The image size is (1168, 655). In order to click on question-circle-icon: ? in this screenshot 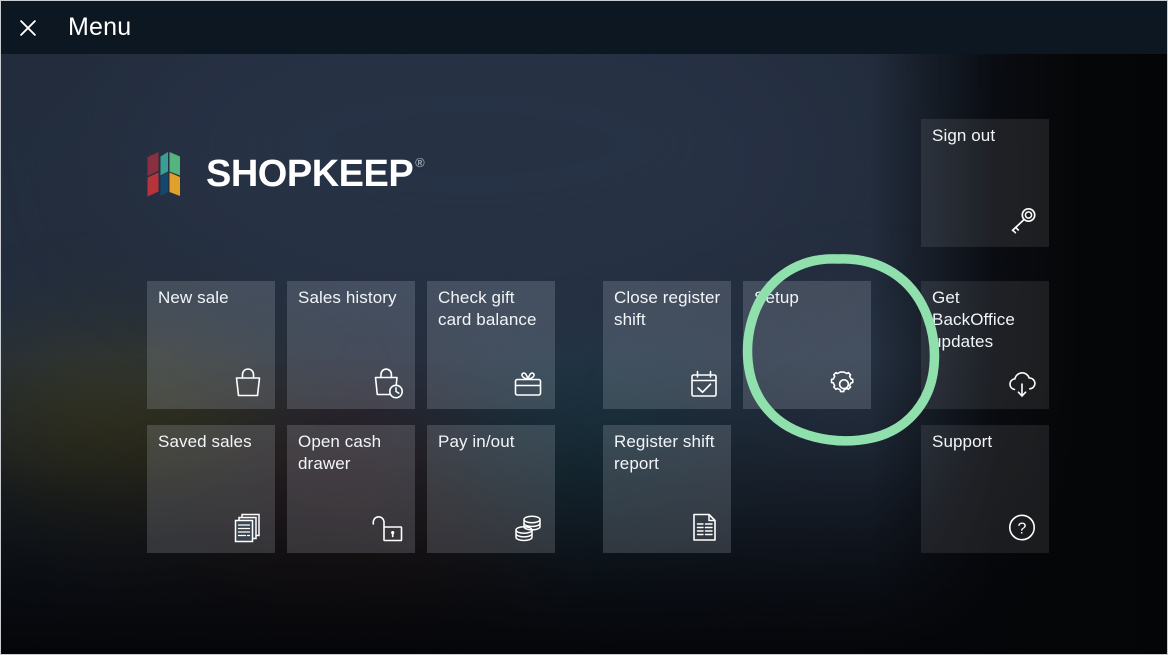, I will do `click(1022, 527)`.